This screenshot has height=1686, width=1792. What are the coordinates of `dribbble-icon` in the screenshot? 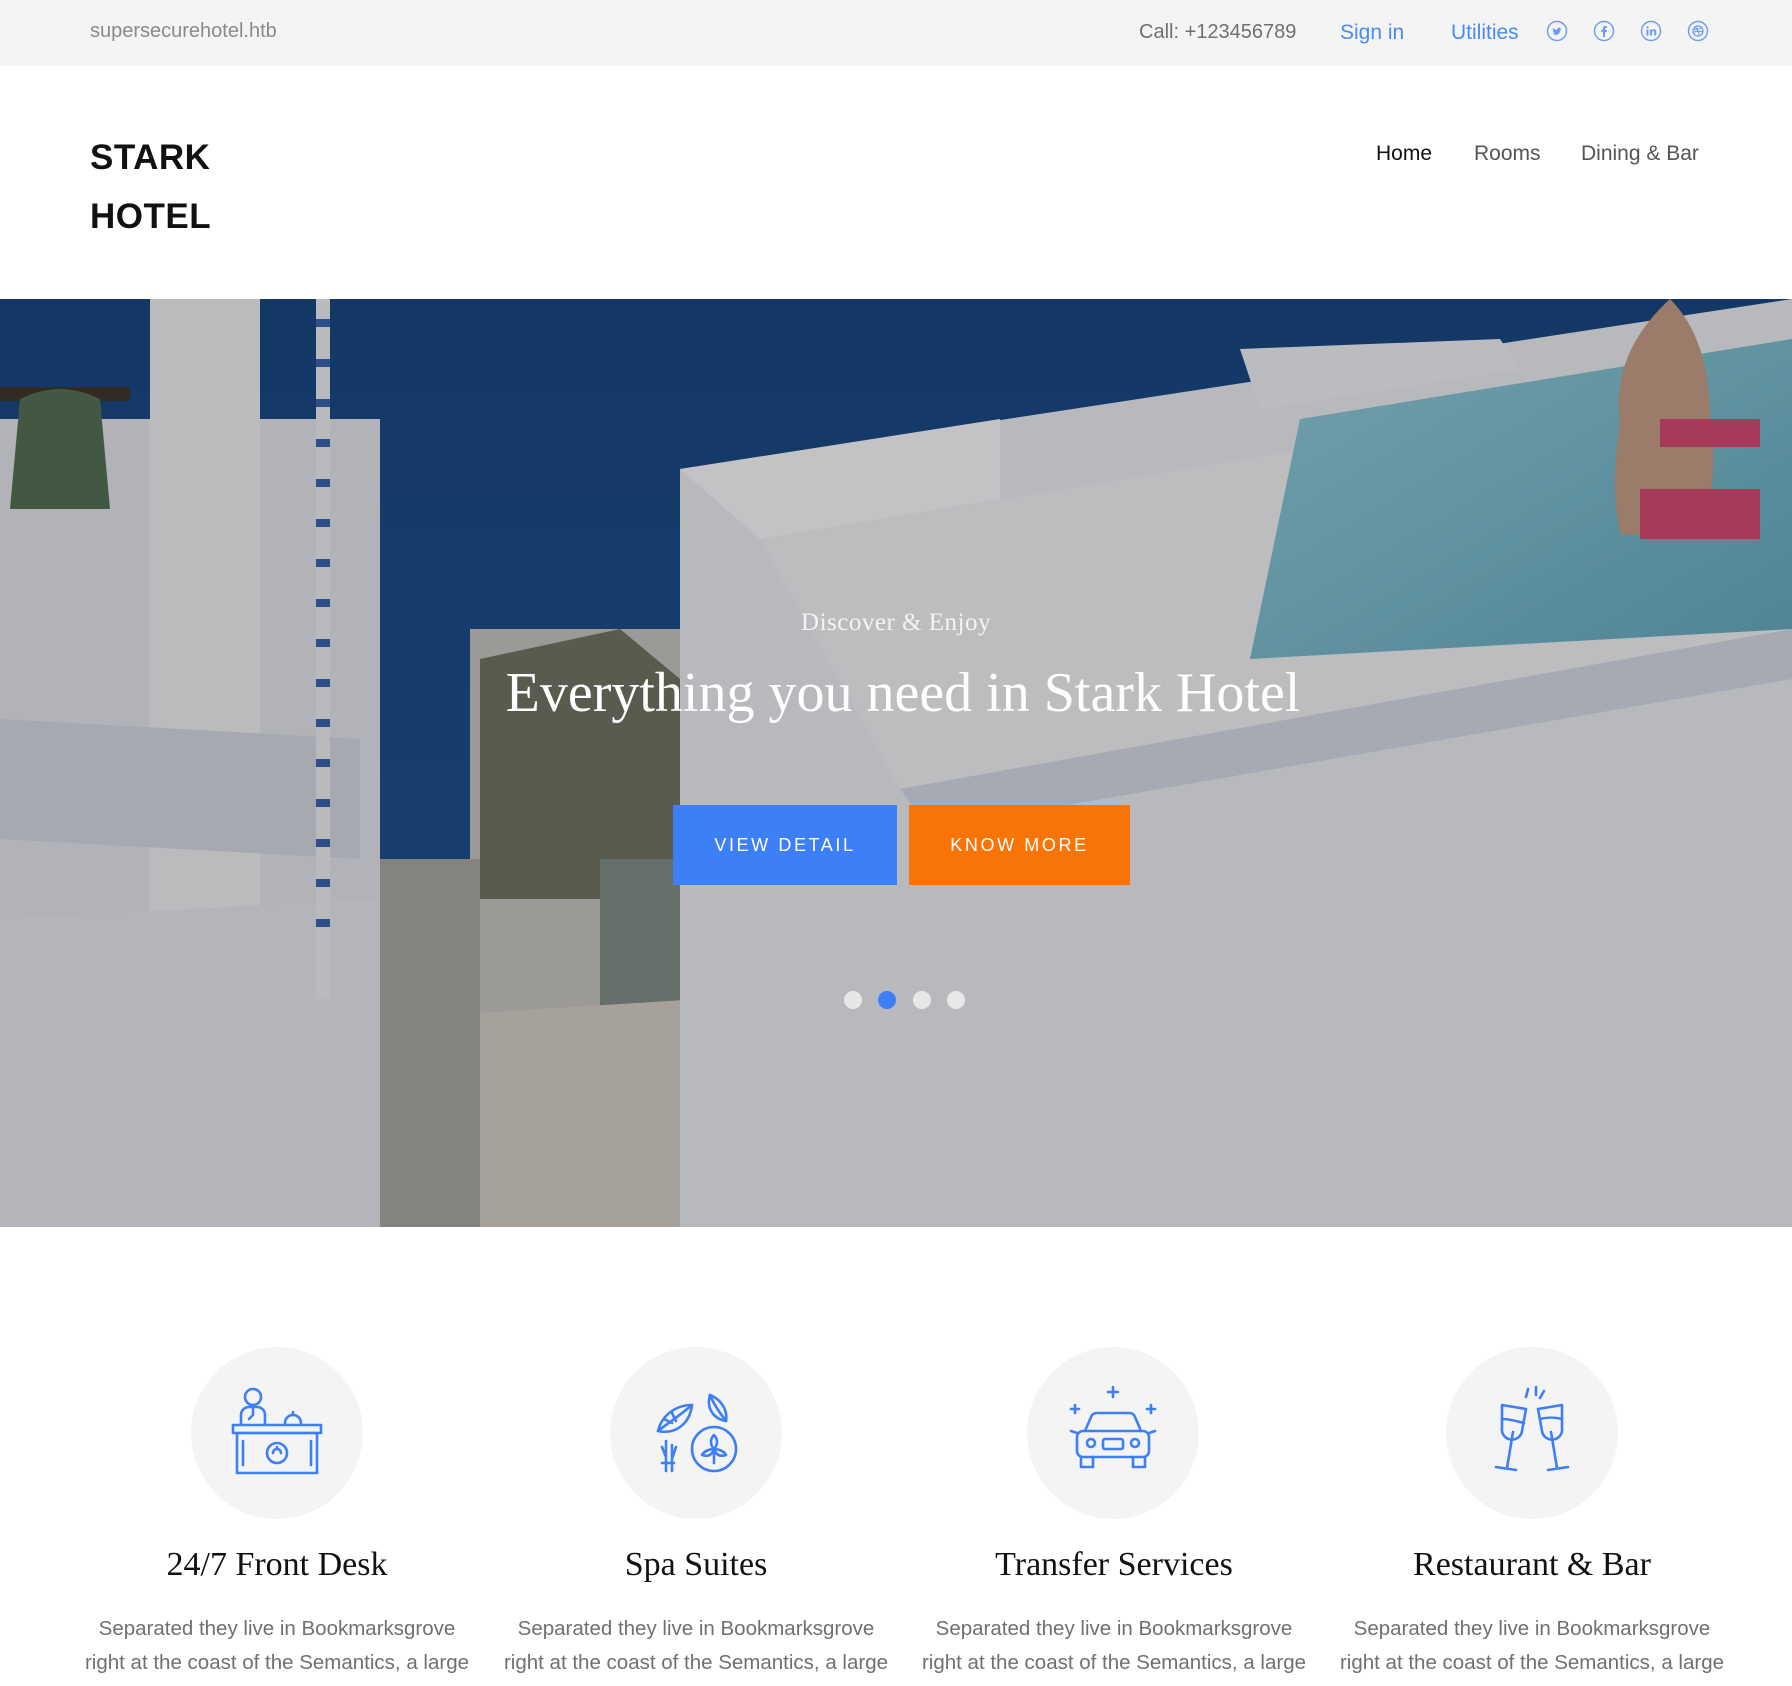 It's located at (1698, 31).